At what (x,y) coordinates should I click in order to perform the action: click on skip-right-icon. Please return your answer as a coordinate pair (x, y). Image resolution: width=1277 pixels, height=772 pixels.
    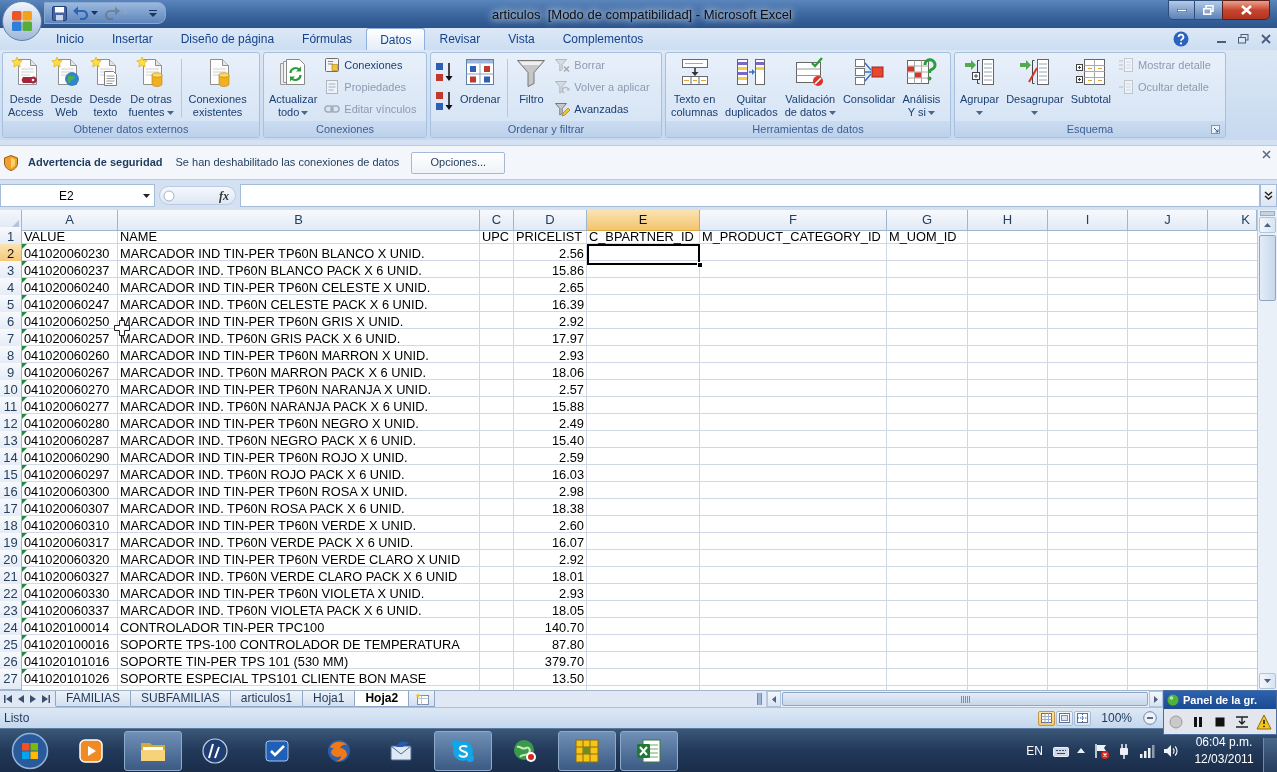
    Looking at the image, I should click on (46, 699).